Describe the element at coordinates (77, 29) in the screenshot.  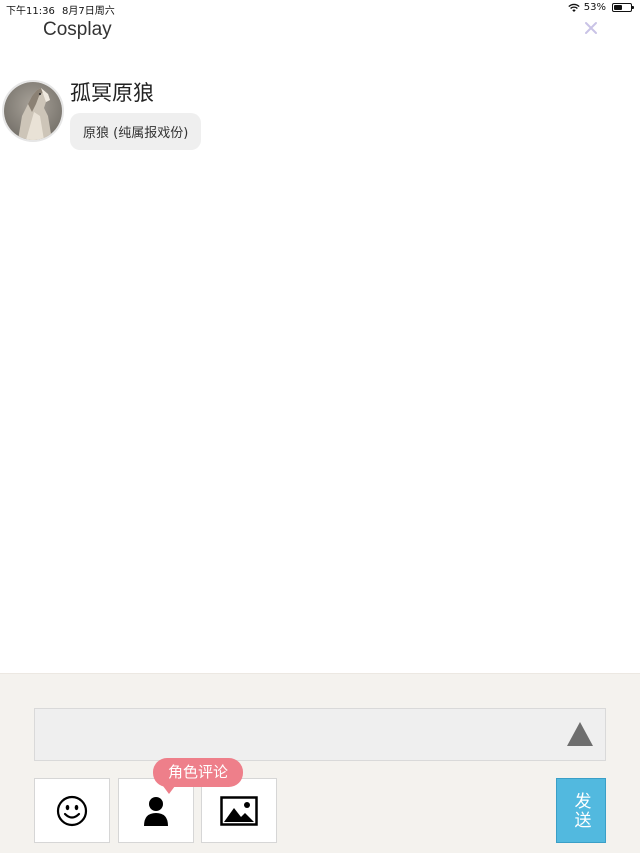
I see `page-title: Cosplay` at that location.